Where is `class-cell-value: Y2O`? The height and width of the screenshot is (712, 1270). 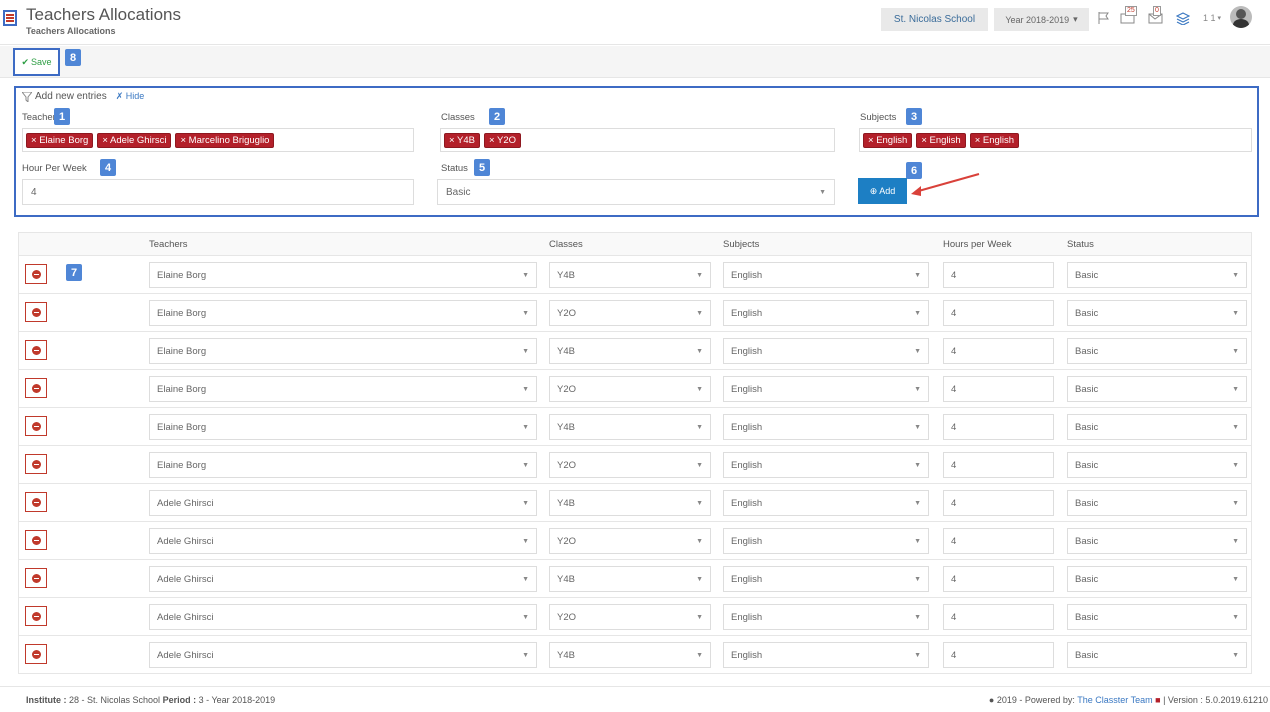 class-cell-value: Y2O is located at coordinates (567, 617).